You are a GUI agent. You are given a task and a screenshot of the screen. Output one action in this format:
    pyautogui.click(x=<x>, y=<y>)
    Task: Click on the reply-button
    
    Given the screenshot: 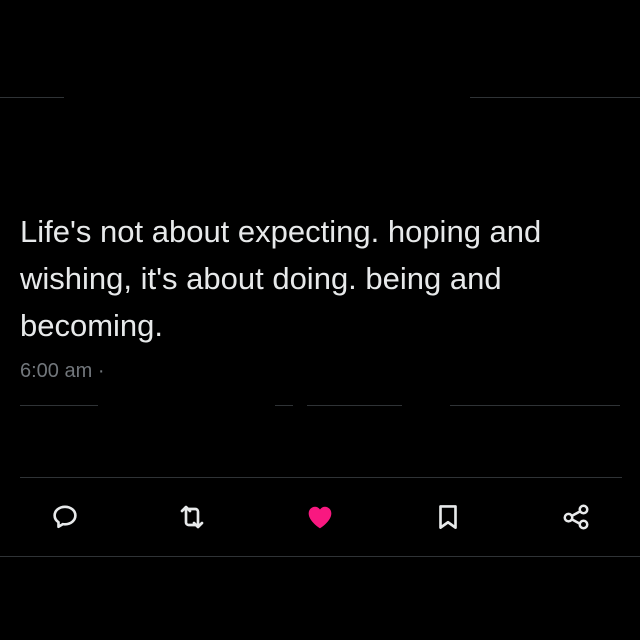 What is the action you would take?
    pyautogui.click(x=65, y=517)
    